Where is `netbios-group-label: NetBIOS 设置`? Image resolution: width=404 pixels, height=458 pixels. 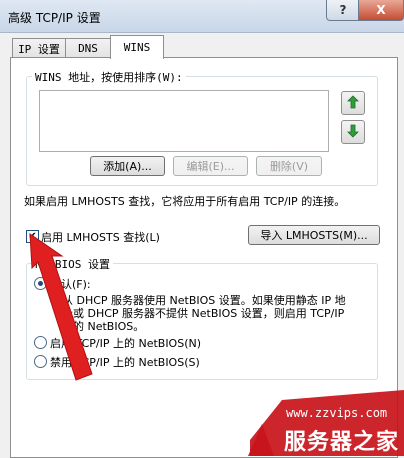 netbios-group-label: NetBIOS 设置 is located at coordinates (72, 264).